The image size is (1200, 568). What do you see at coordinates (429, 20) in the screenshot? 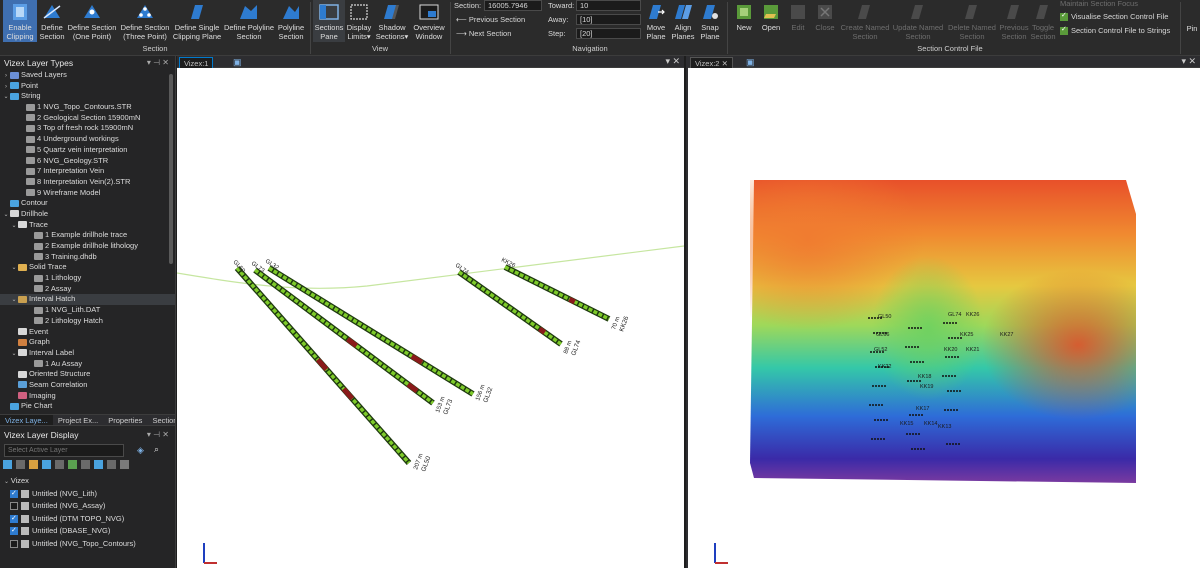
I see `overview-window-button: Overview Window` at bounding box center [429, 20].